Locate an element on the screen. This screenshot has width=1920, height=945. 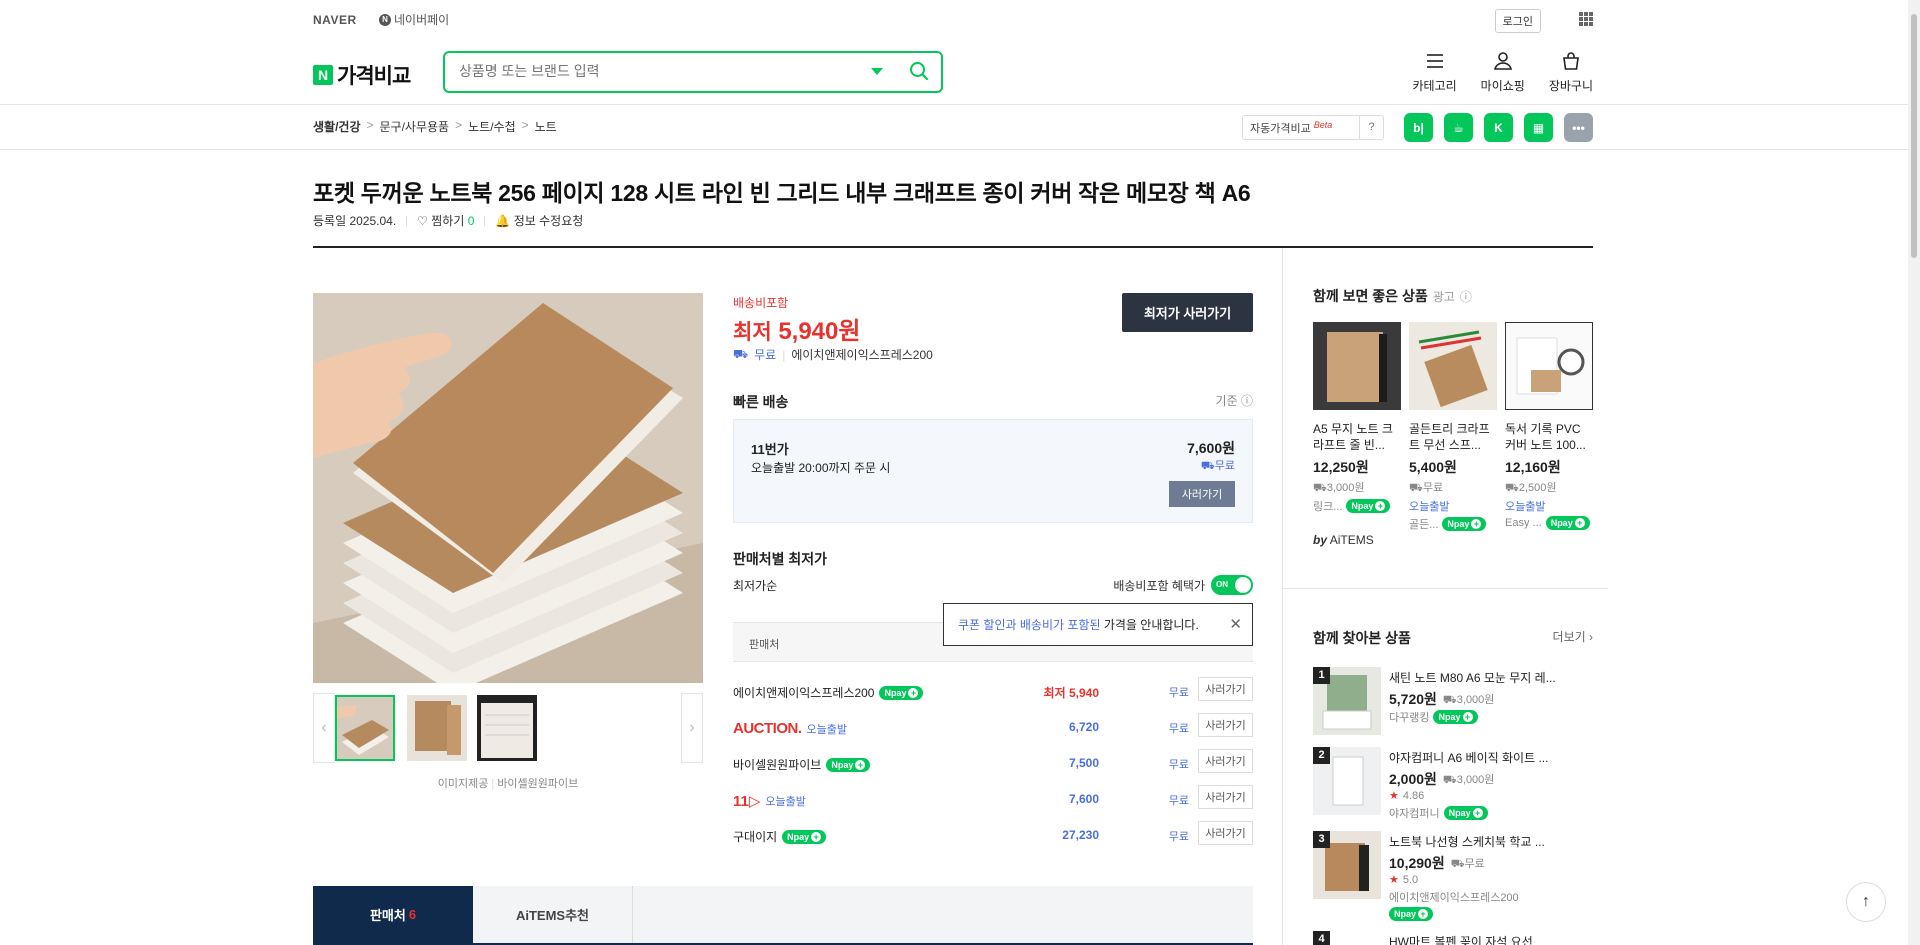
recommend-title: 함께 보면 좋은 상품 광고 ⓘ is located at coordinates (1453, 296).